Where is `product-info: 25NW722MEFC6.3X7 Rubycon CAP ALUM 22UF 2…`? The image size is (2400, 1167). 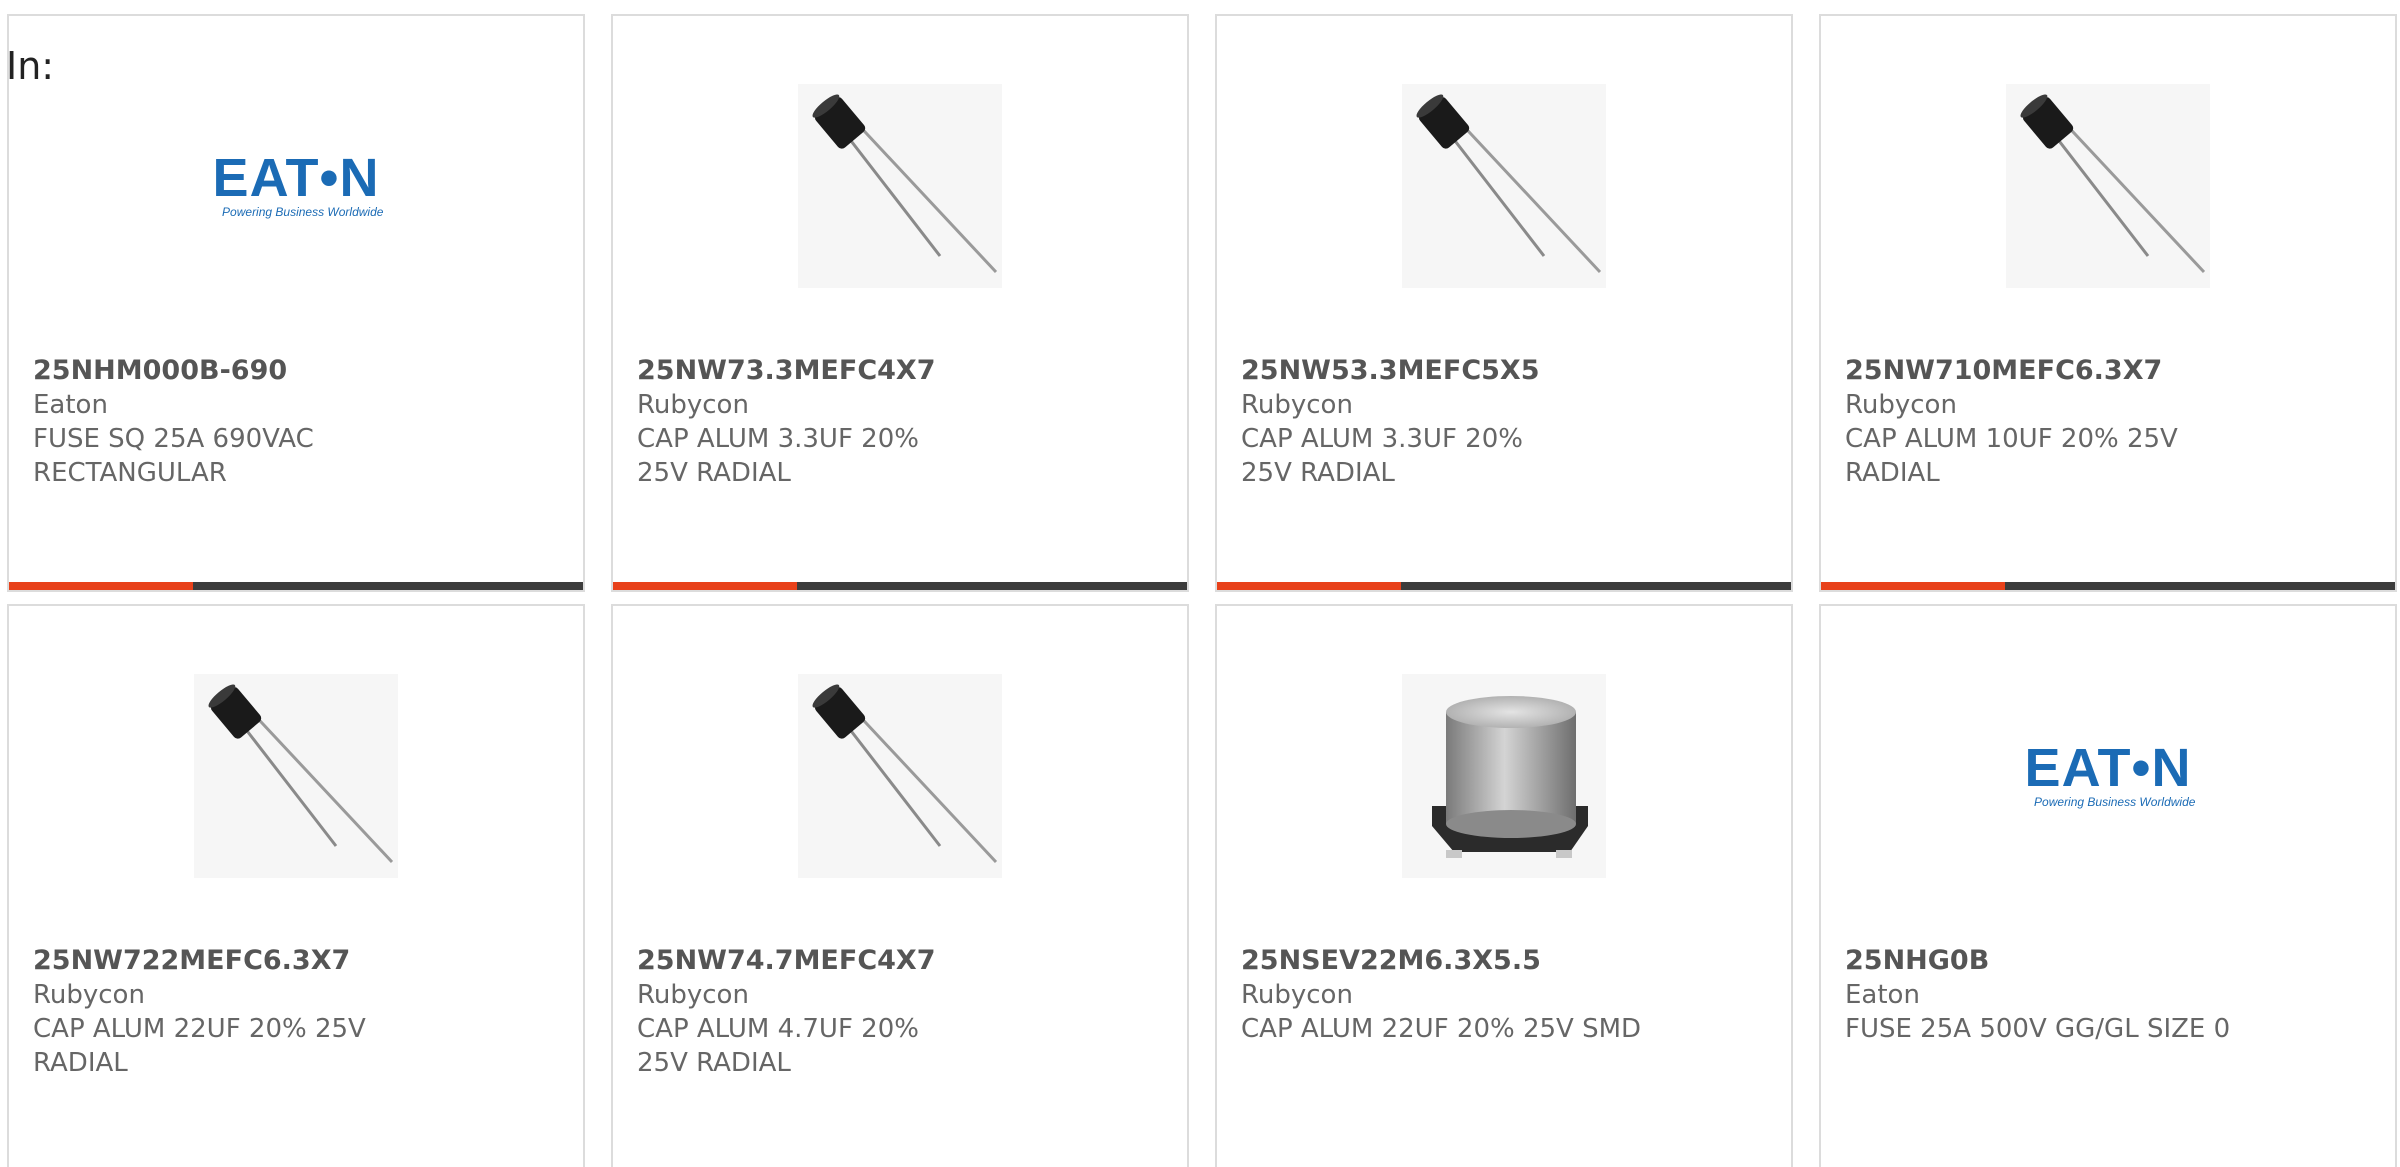
product-info: 25NW722MEFC6.3X7 Rubycon CAP ALUM 22UF 2… is located at coordinates (298, 1012).